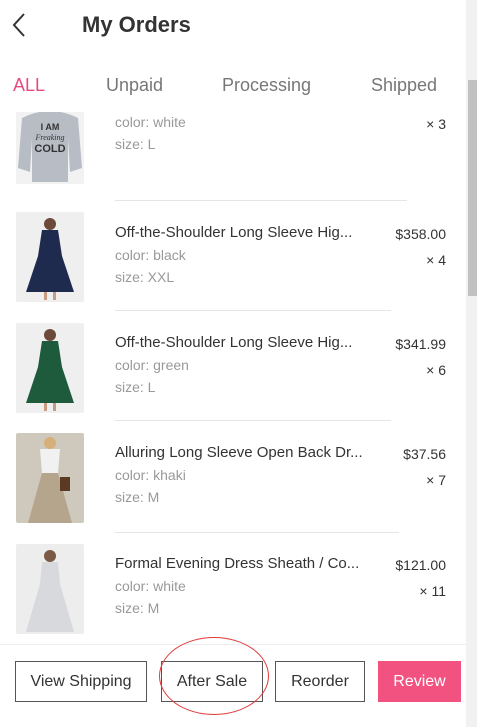  What do you see at coordinates (136, 24) in the screenshot?
I see `page-title: My Orders` at bounding box center [136, 24].